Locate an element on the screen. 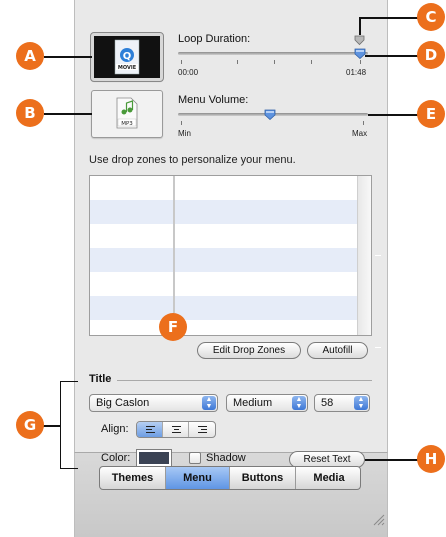 The height and width of the screenshot is (537, 446). loop-end-time: 01:48 is located at coordinates (356, 72).